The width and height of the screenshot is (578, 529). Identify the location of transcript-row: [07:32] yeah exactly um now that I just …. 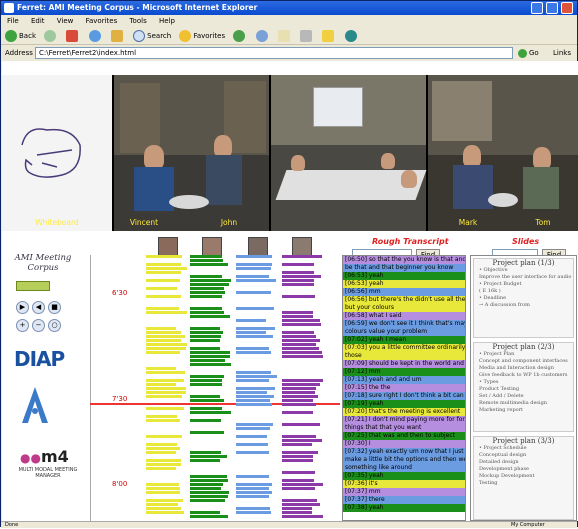
(404, 452).